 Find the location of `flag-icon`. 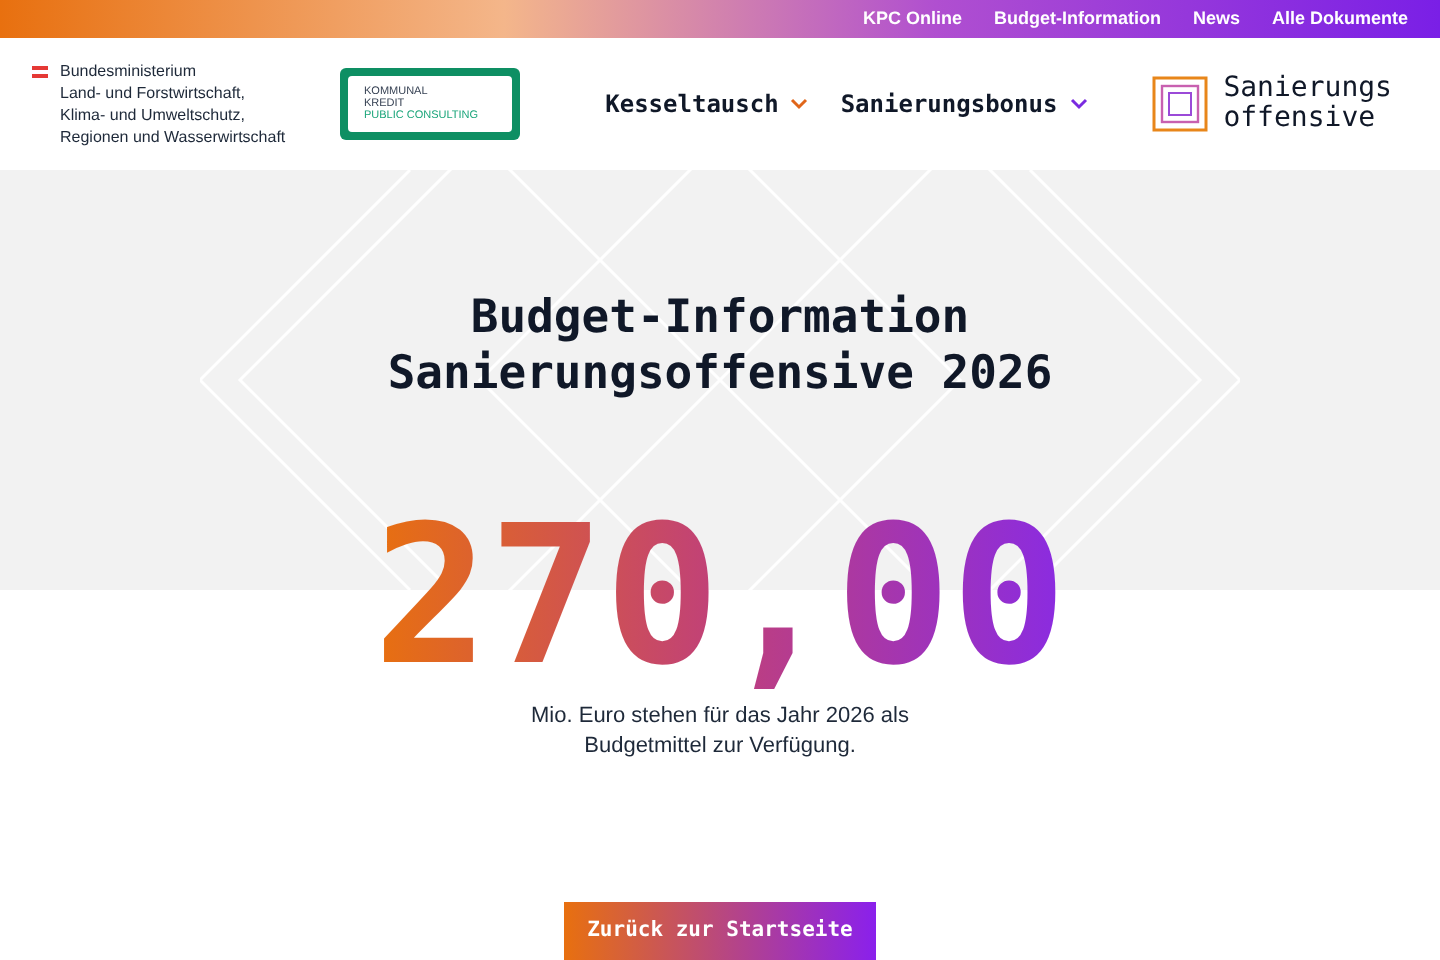

flag-icon is located at coordinates (40, 72).